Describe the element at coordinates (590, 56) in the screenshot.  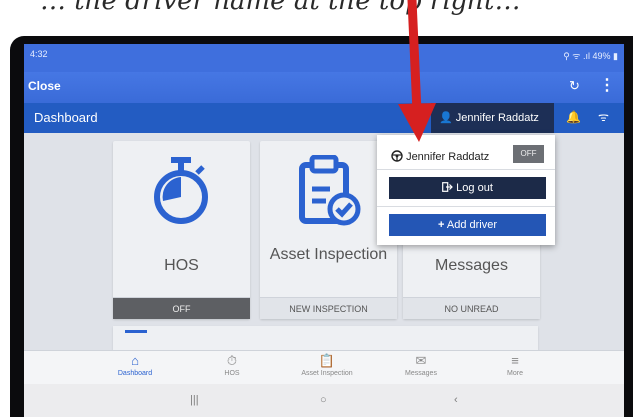
I see `status-indicators: ⚲ ᯤ .ıl 49% ▮` at that location.